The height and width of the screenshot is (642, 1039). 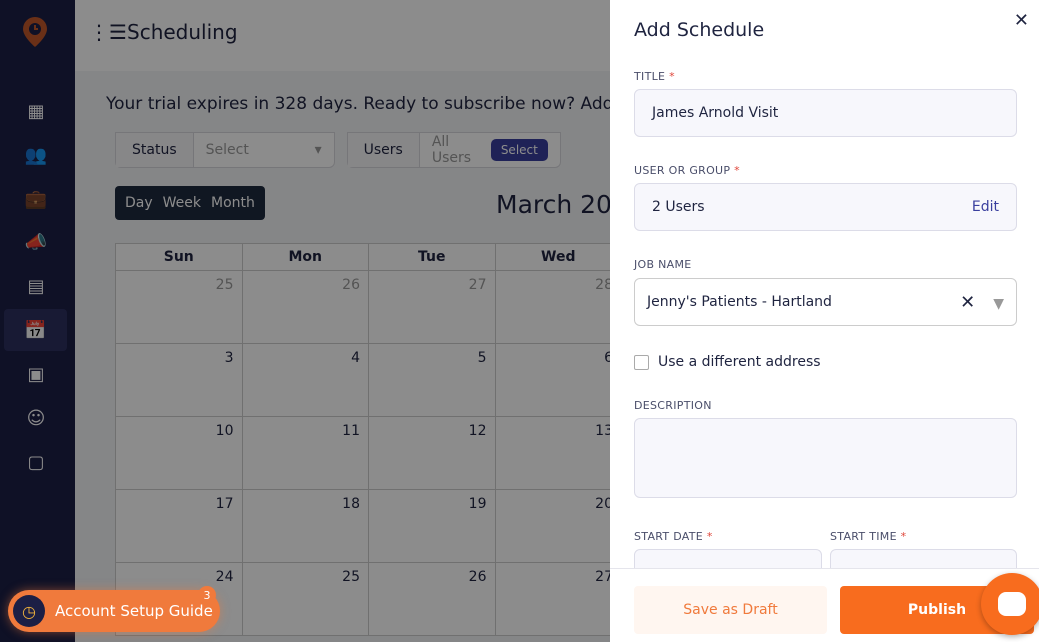 What do you see at coordinates (825, 302) in the screenshot?
I see `job-name-select: Jenny's Patients - Hartland ✕ ▼` at bounding box center [825, 302].